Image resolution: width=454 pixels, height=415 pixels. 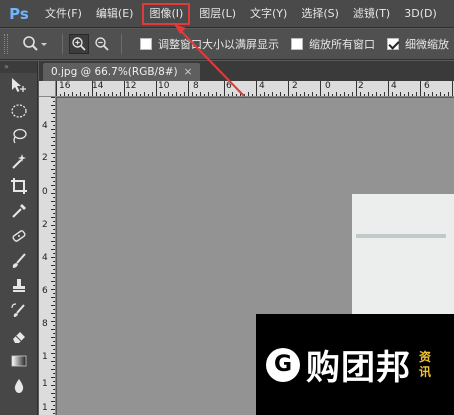 I want to click on resize-window-checkbox, so click(x=146, y=44).